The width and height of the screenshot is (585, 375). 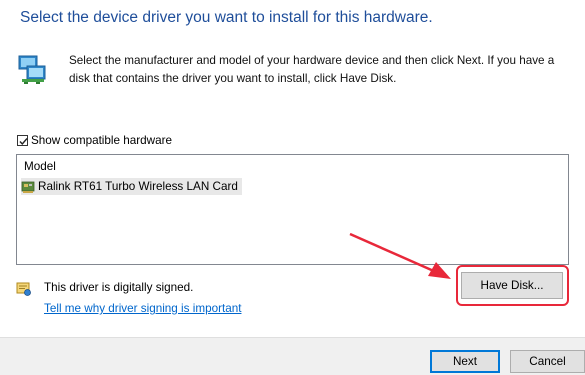 What do you see at coordinates (23, 289) in the screenshot?
I see `signed-driver-icon` at bounding box center [23, 289].